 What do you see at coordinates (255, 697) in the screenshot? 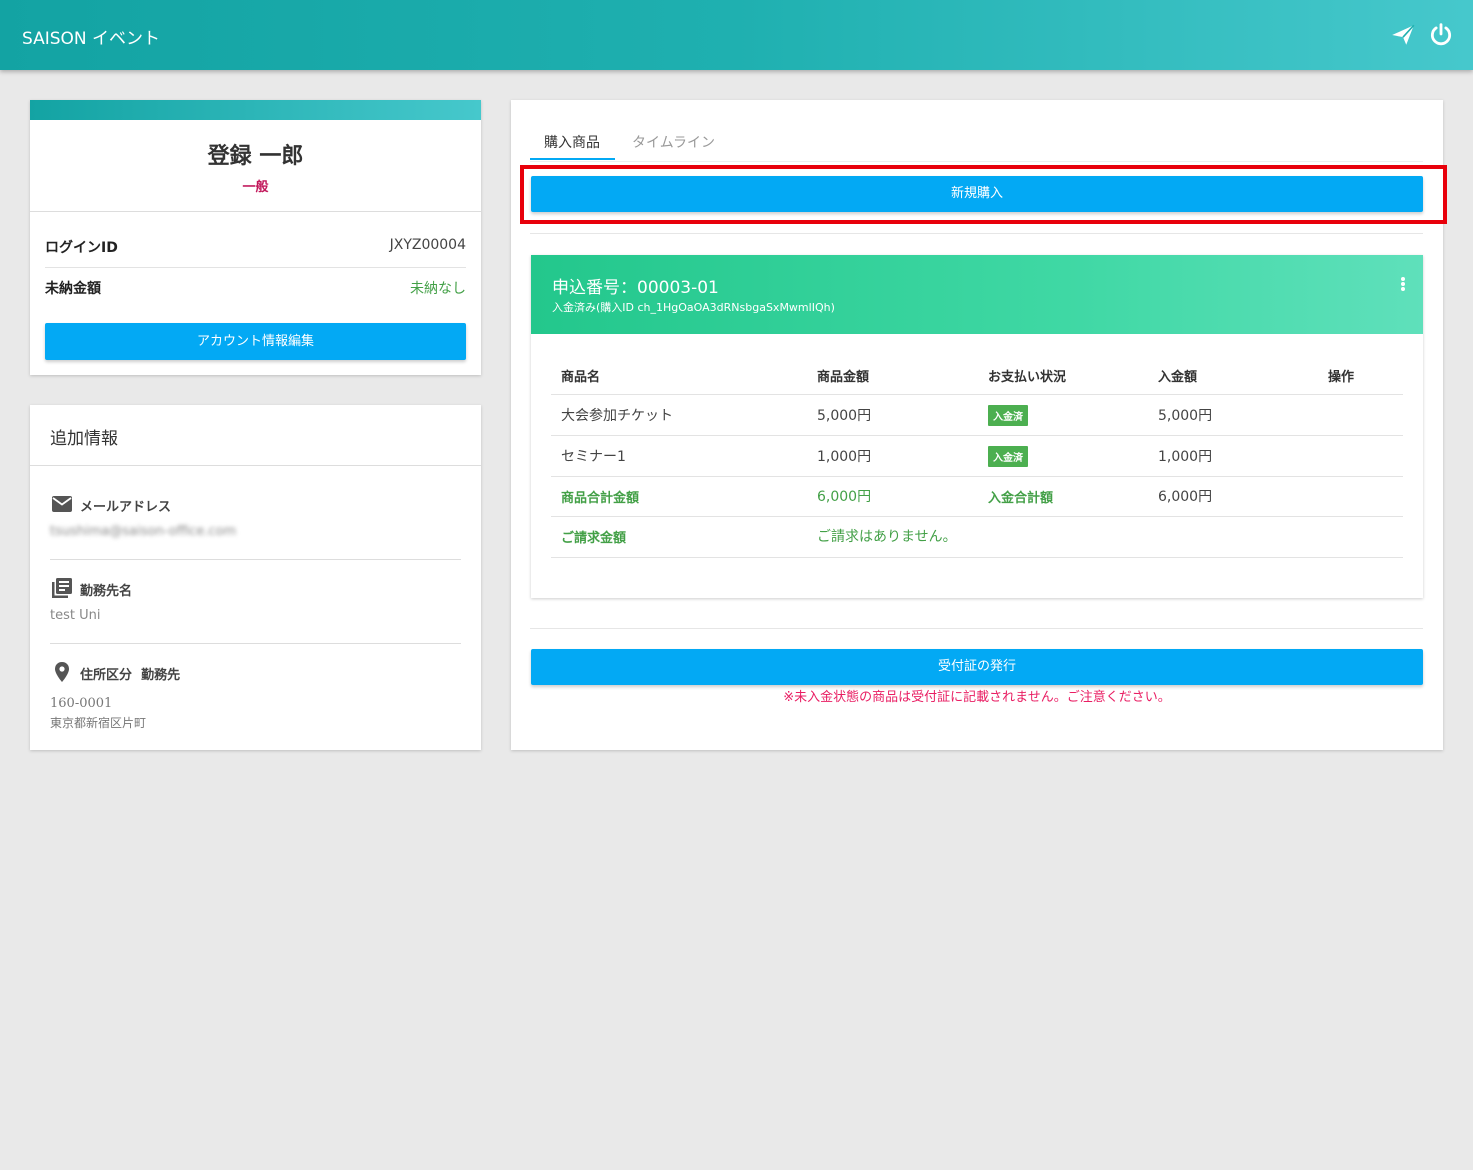
I see `address-item: 住所区分 勤務先 160-0001 東京都新宿区片町` at bounding box center [255, 697].